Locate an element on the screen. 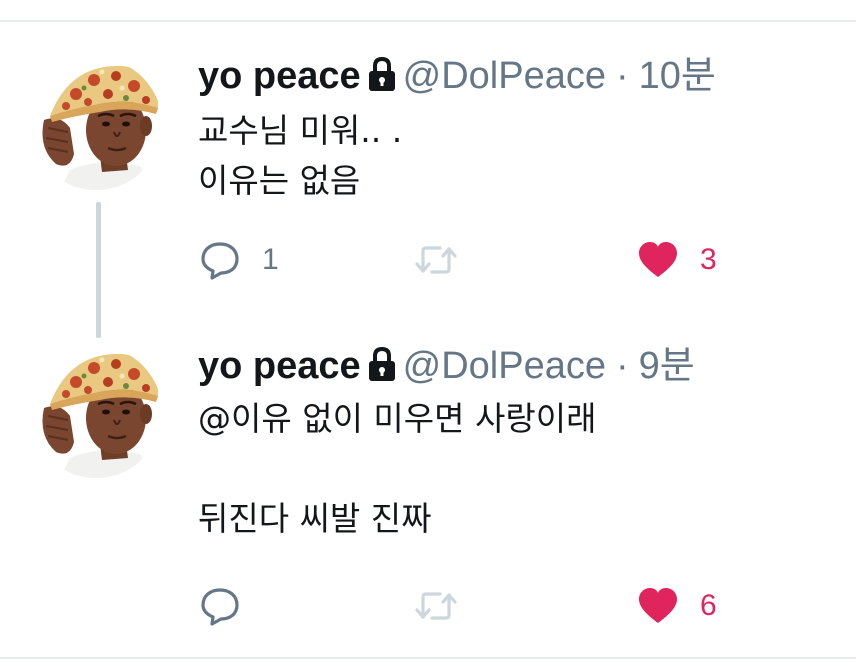 This screenshot has width=856, height=668. like-count: 3 is located at coordinates (708, 259).